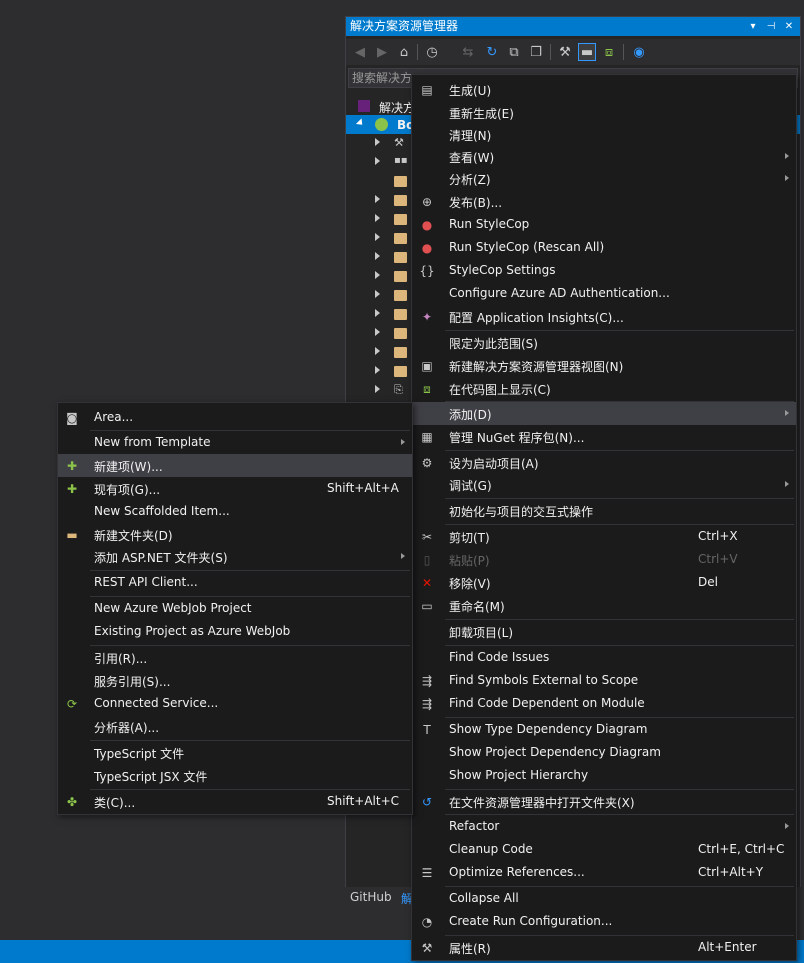 The height and width of the screenshot is (963, 804). Describe the element at coordinates (604, 247) in the screenshot. I see `menu-item: ● Run StyleCop (Rescan All)` at that location.